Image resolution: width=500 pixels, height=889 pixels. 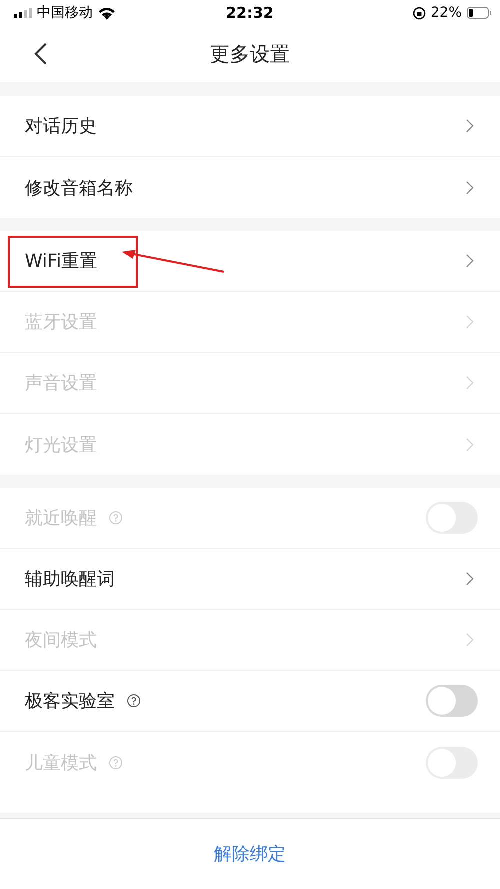 I want to click on carrier-name: 中国移动, so click(x=65, y=13).